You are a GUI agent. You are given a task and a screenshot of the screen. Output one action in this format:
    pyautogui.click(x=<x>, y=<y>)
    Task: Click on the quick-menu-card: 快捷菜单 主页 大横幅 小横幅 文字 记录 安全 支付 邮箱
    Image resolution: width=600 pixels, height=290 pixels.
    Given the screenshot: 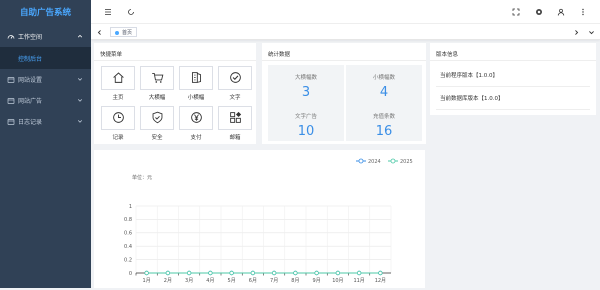 What is the action you would take?
    pyautogui.click(x=175, y=93)
    